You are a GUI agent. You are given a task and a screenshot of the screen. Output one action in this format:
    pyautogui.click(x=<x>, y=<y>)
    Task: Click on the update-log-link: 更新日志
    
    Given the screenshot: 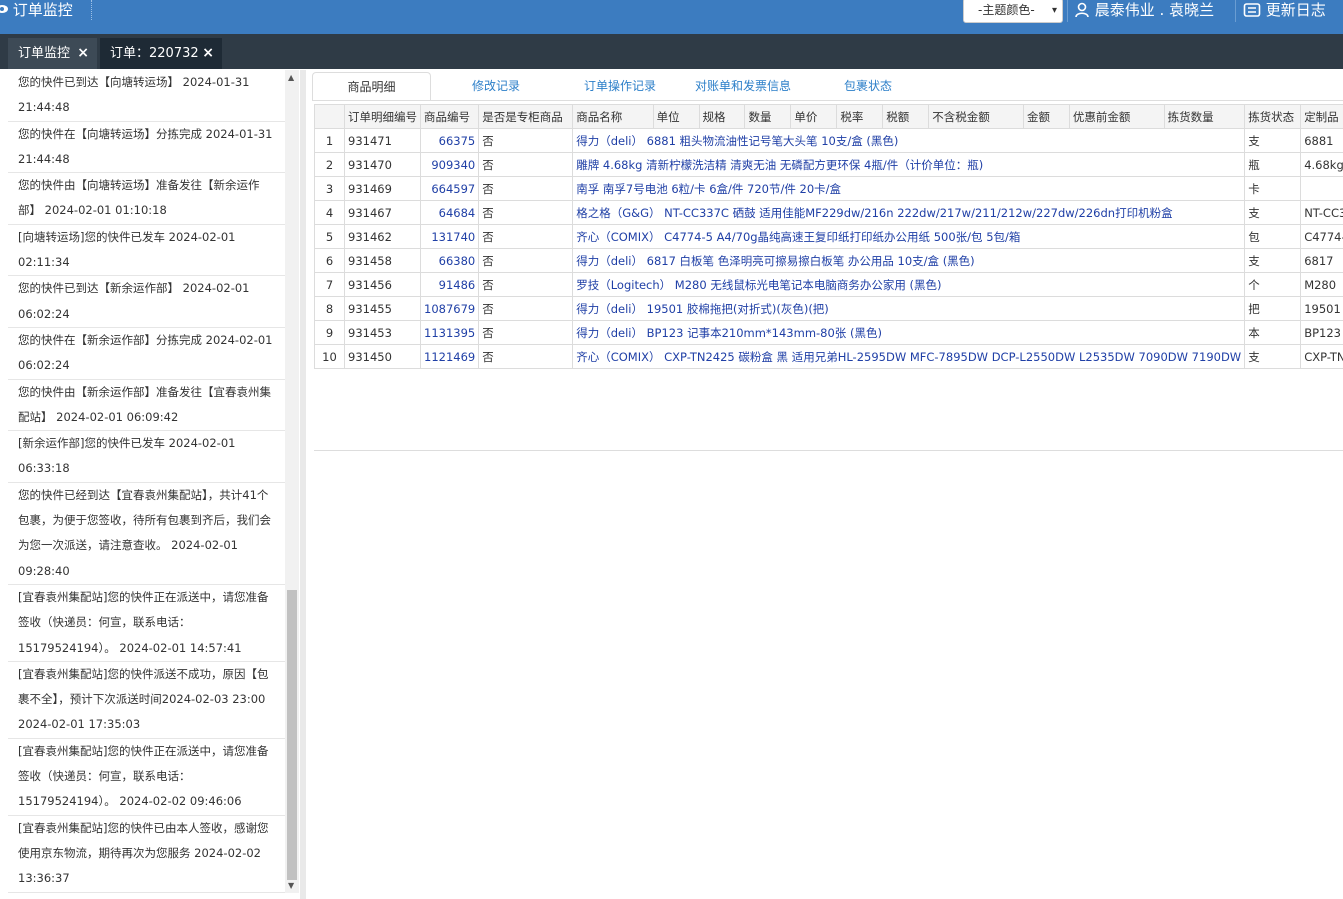 What is the action you would take?
    pyautogui.click(x=1284, y=11)
    